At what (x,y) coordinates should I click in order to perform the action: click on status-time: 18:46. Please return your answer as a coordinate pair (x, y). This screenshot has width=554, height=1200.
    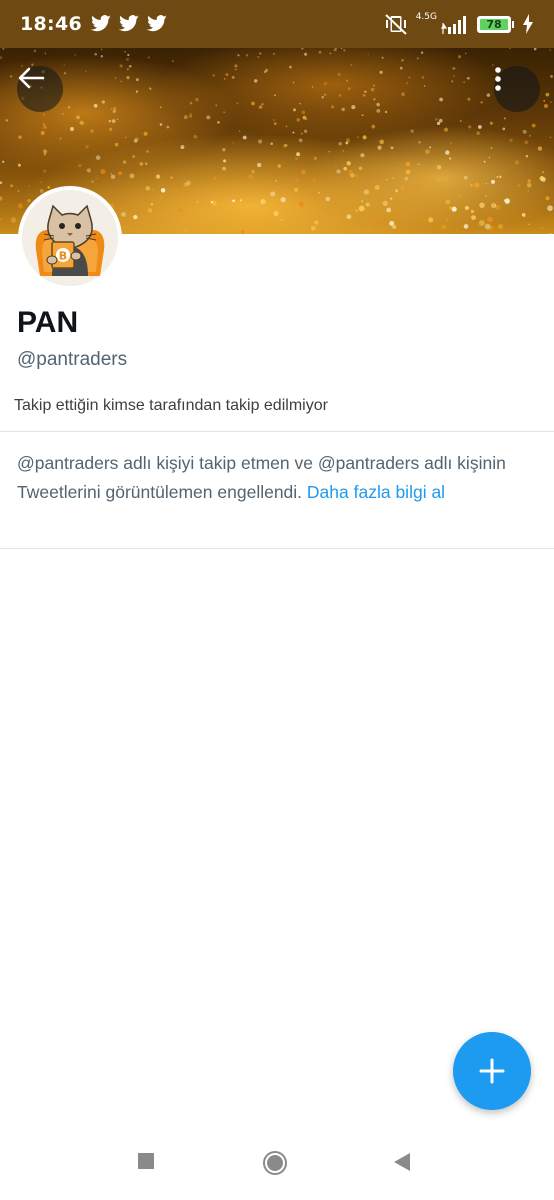
    Looking at the image, I should click on (51, 24).